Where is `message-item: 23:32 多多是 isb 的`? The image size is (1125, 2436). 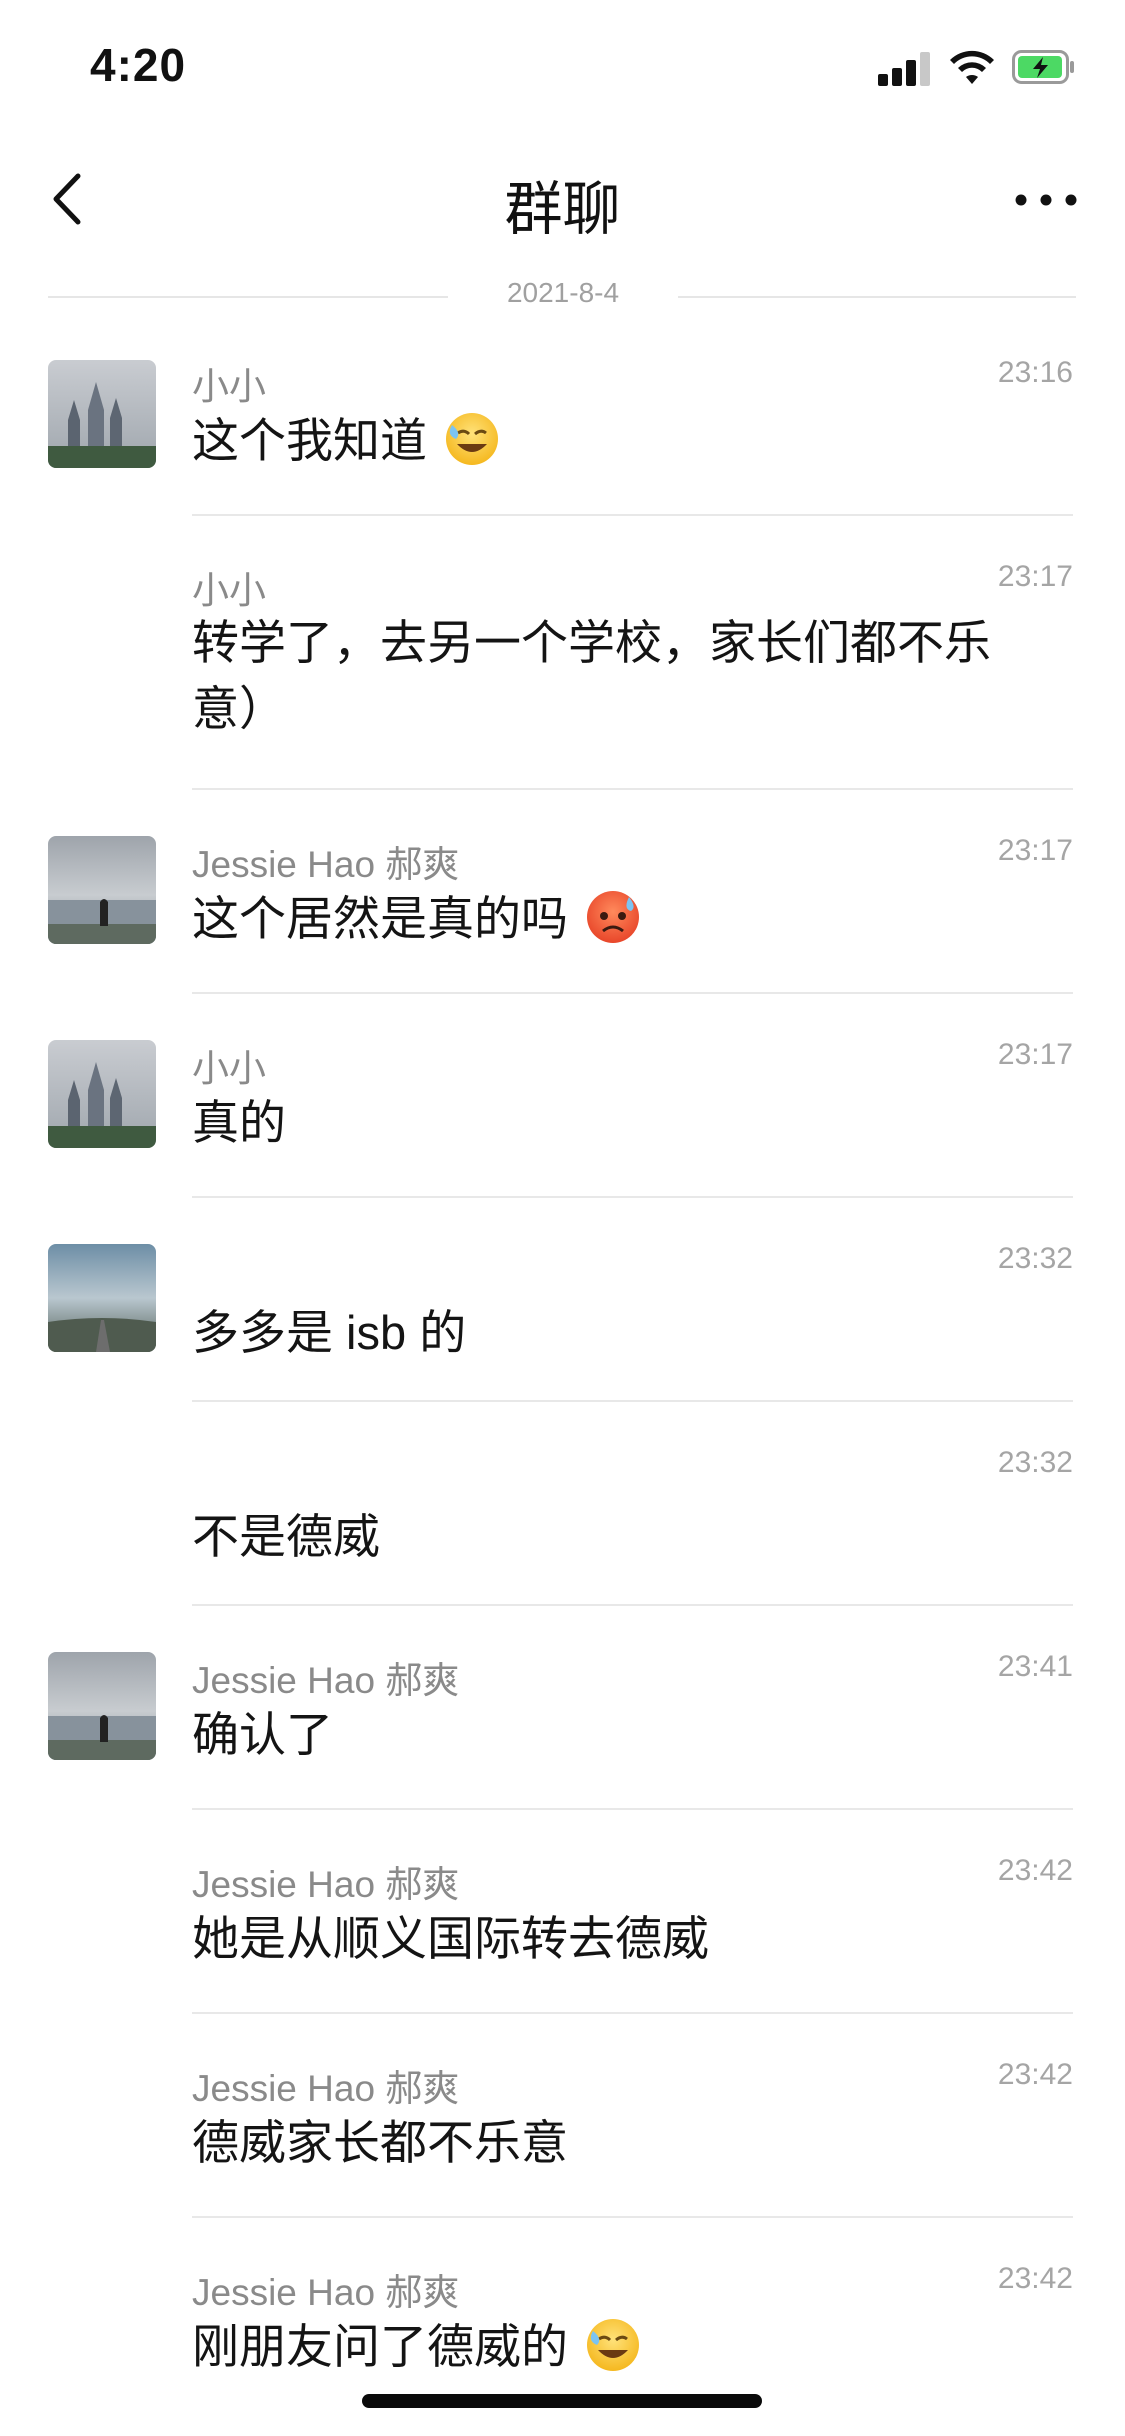
message-item: 23:32 多多是 isb 的 is located at coordinates (562, 1322).